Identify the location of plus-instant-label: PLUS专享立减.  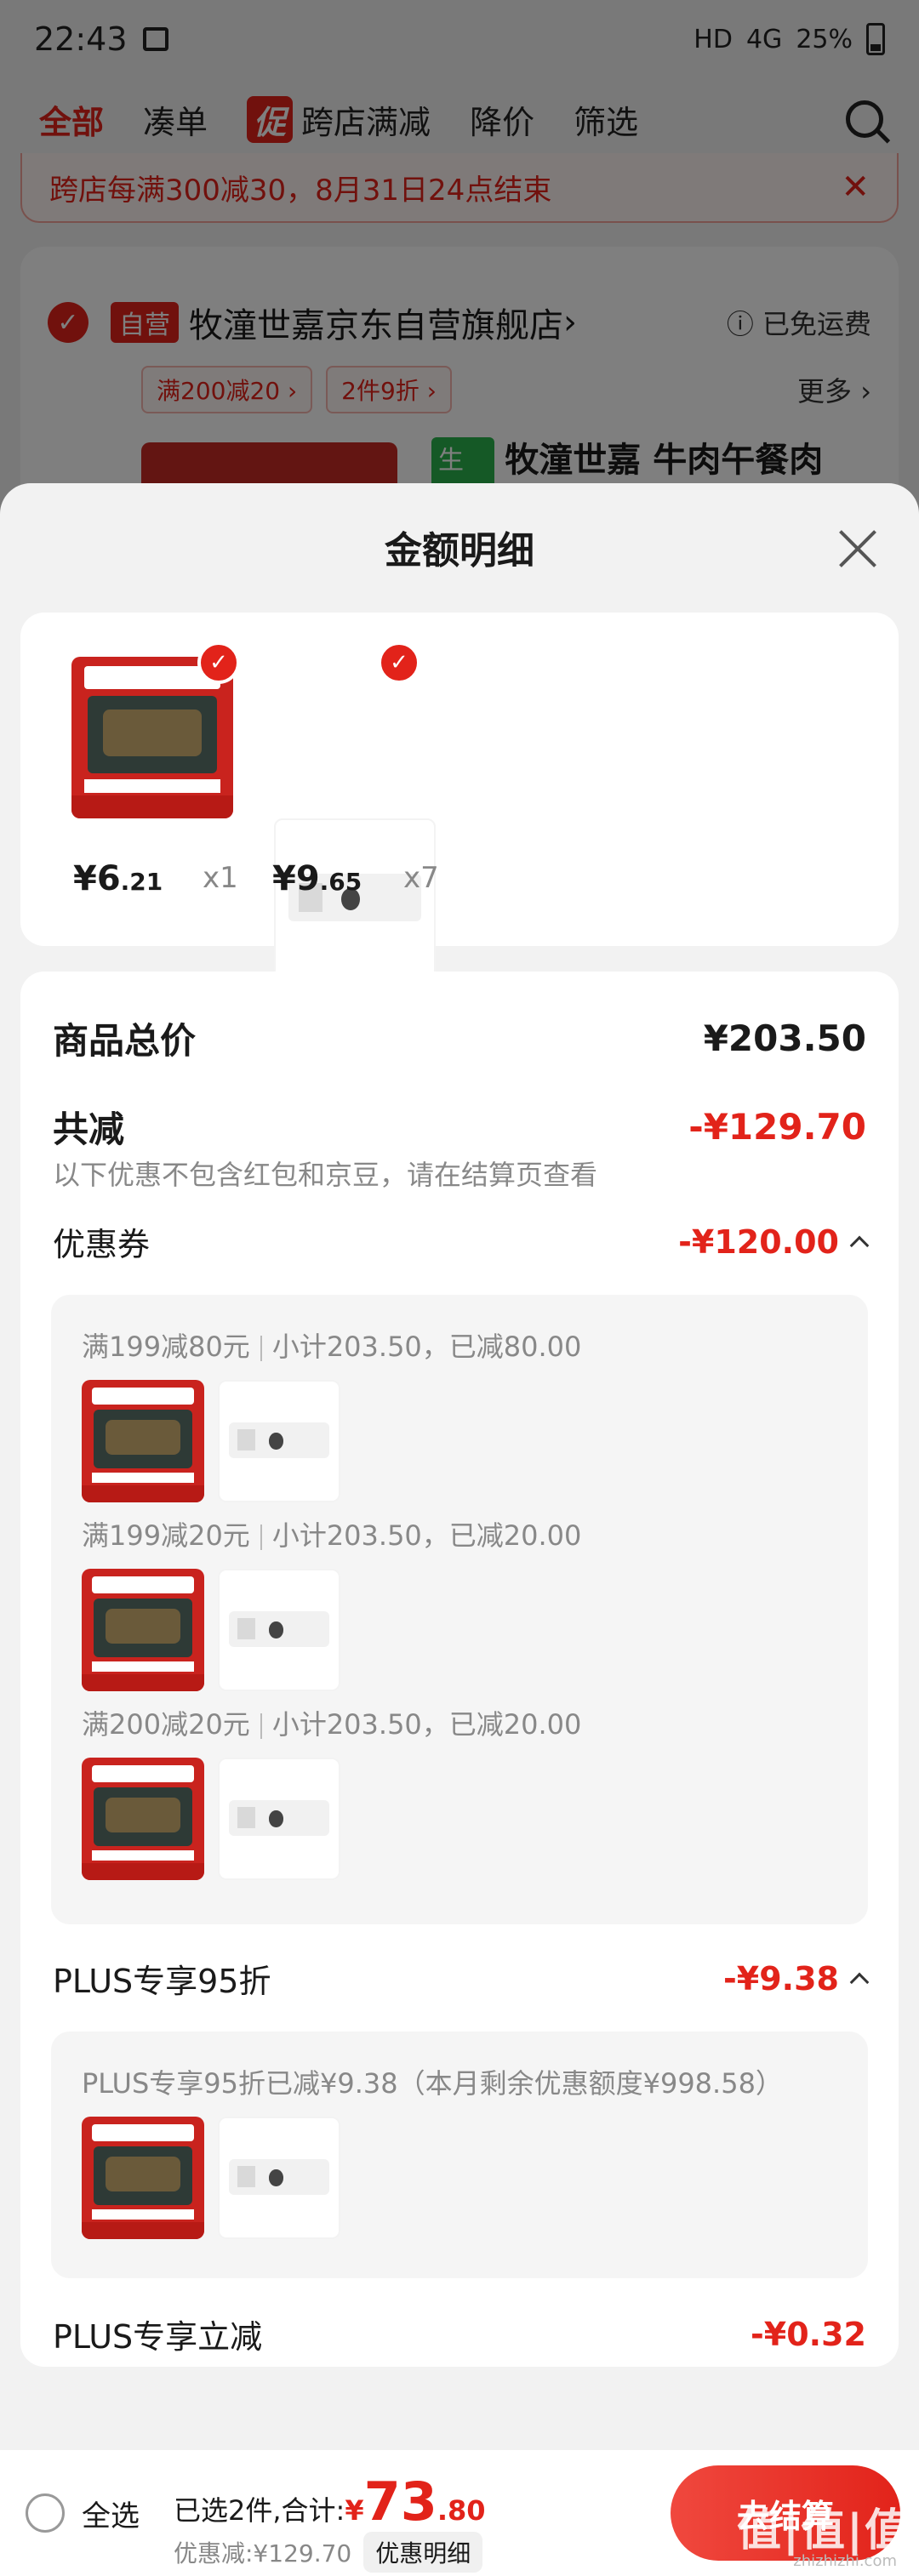
(158, 2337).